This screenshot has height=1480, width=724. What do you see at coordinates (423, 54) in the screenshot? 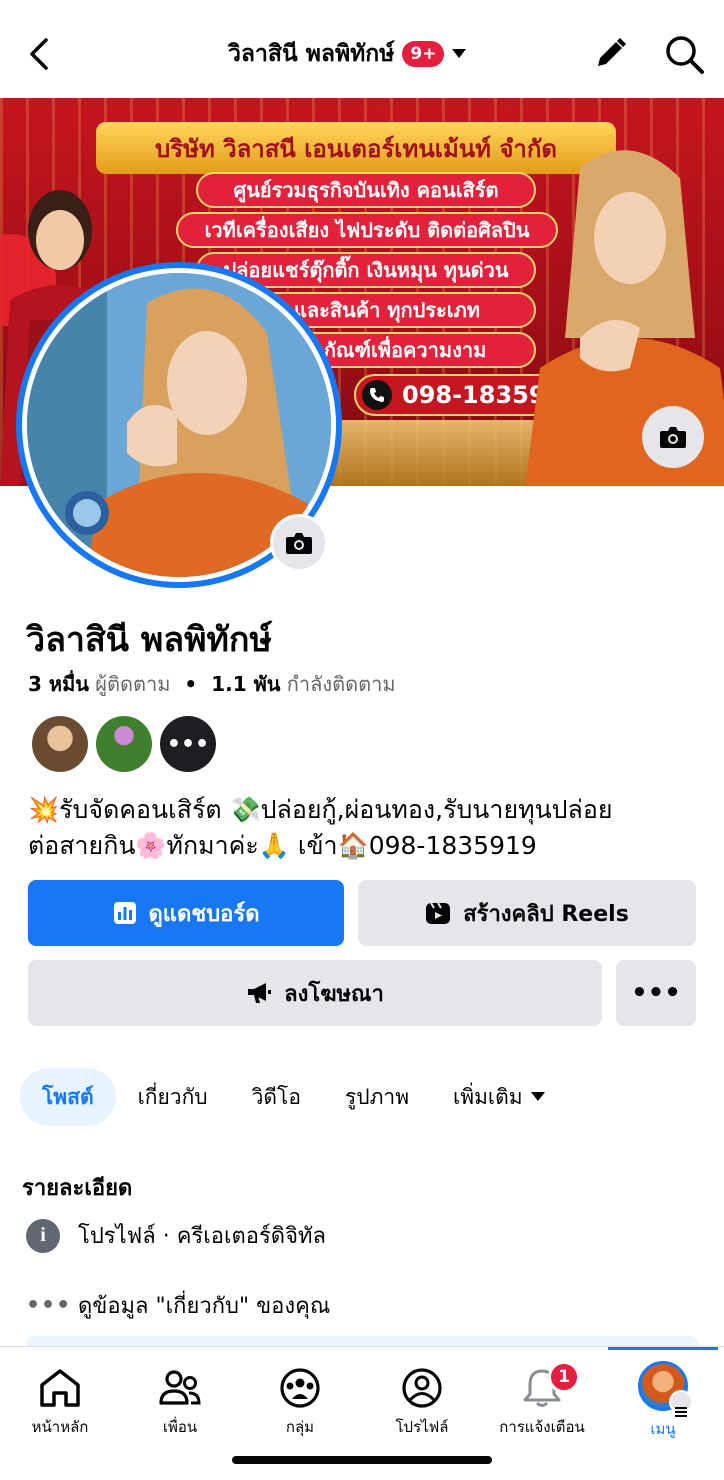
I see `header-notification-badge: 9+` at bounding box center [423, 54].